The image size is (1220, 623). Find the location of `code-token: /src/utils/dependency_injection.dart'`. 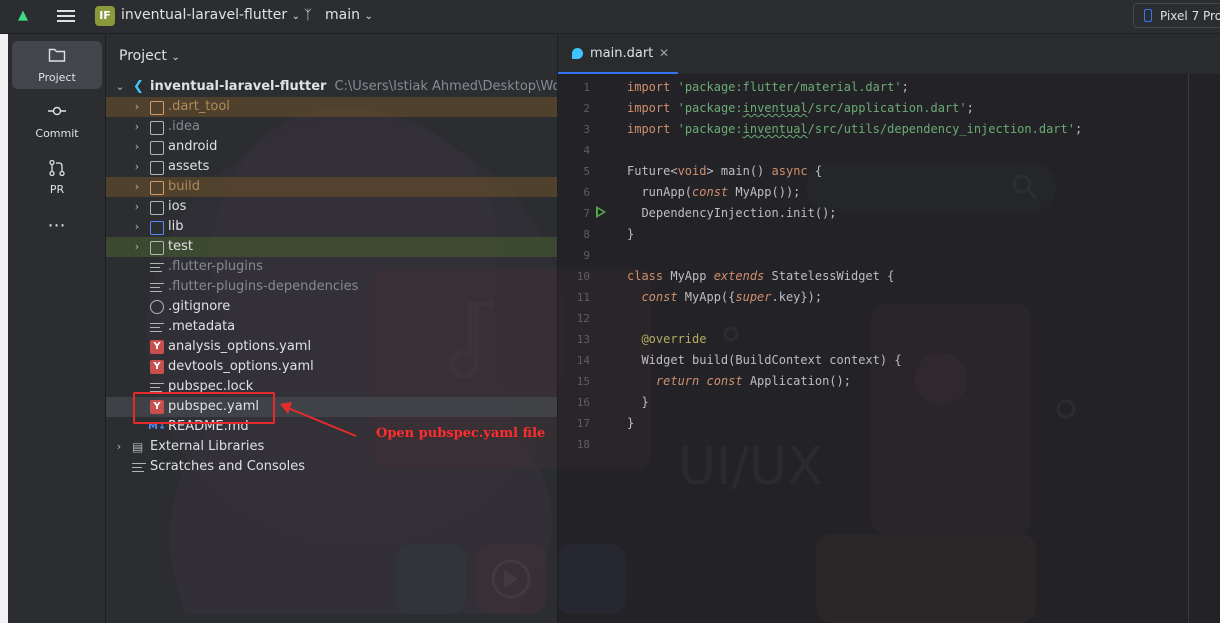

code-token: /src/utils/dependency_injection.dart' is located at coordinates (941, 129).